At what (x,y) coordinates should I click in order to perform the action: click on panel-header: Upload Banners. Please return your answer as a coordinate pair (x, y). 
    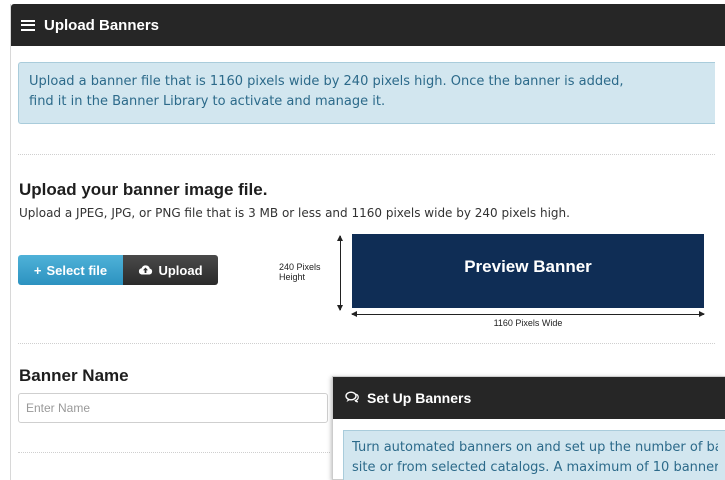
    Looking at the image, I should click on (368, 25).